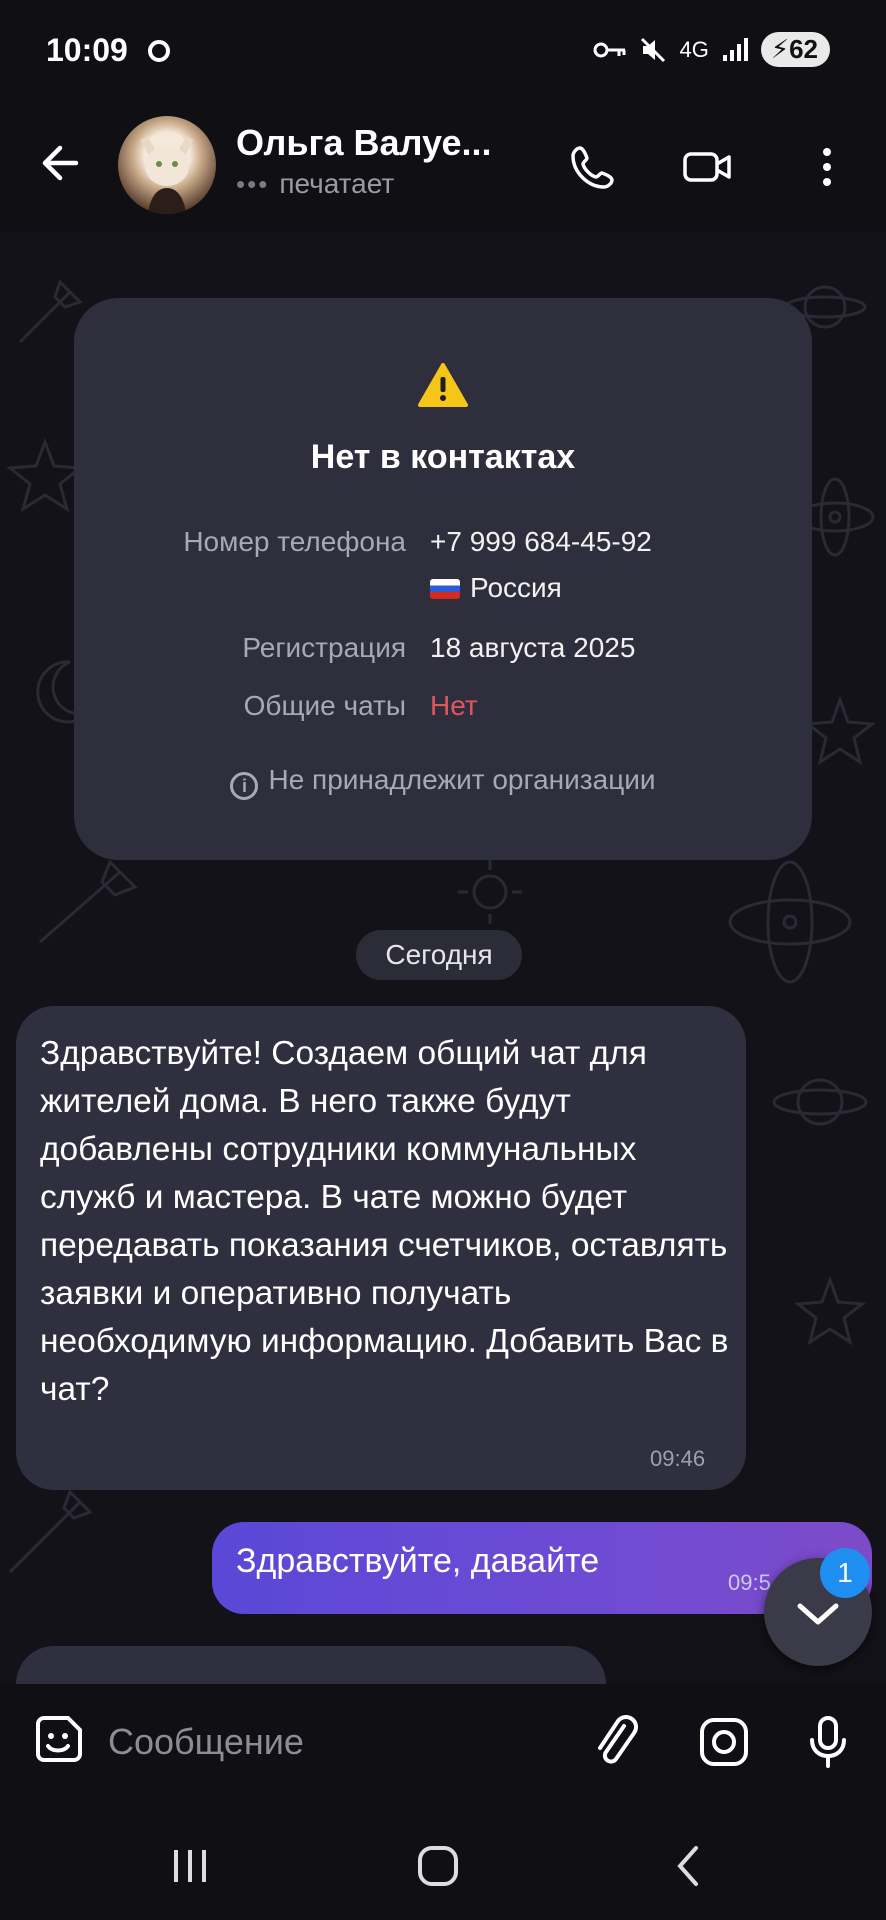  Describe the element at coordinates (845, 1573) in the screenshot. I see `unread-badge: 1` at that location.